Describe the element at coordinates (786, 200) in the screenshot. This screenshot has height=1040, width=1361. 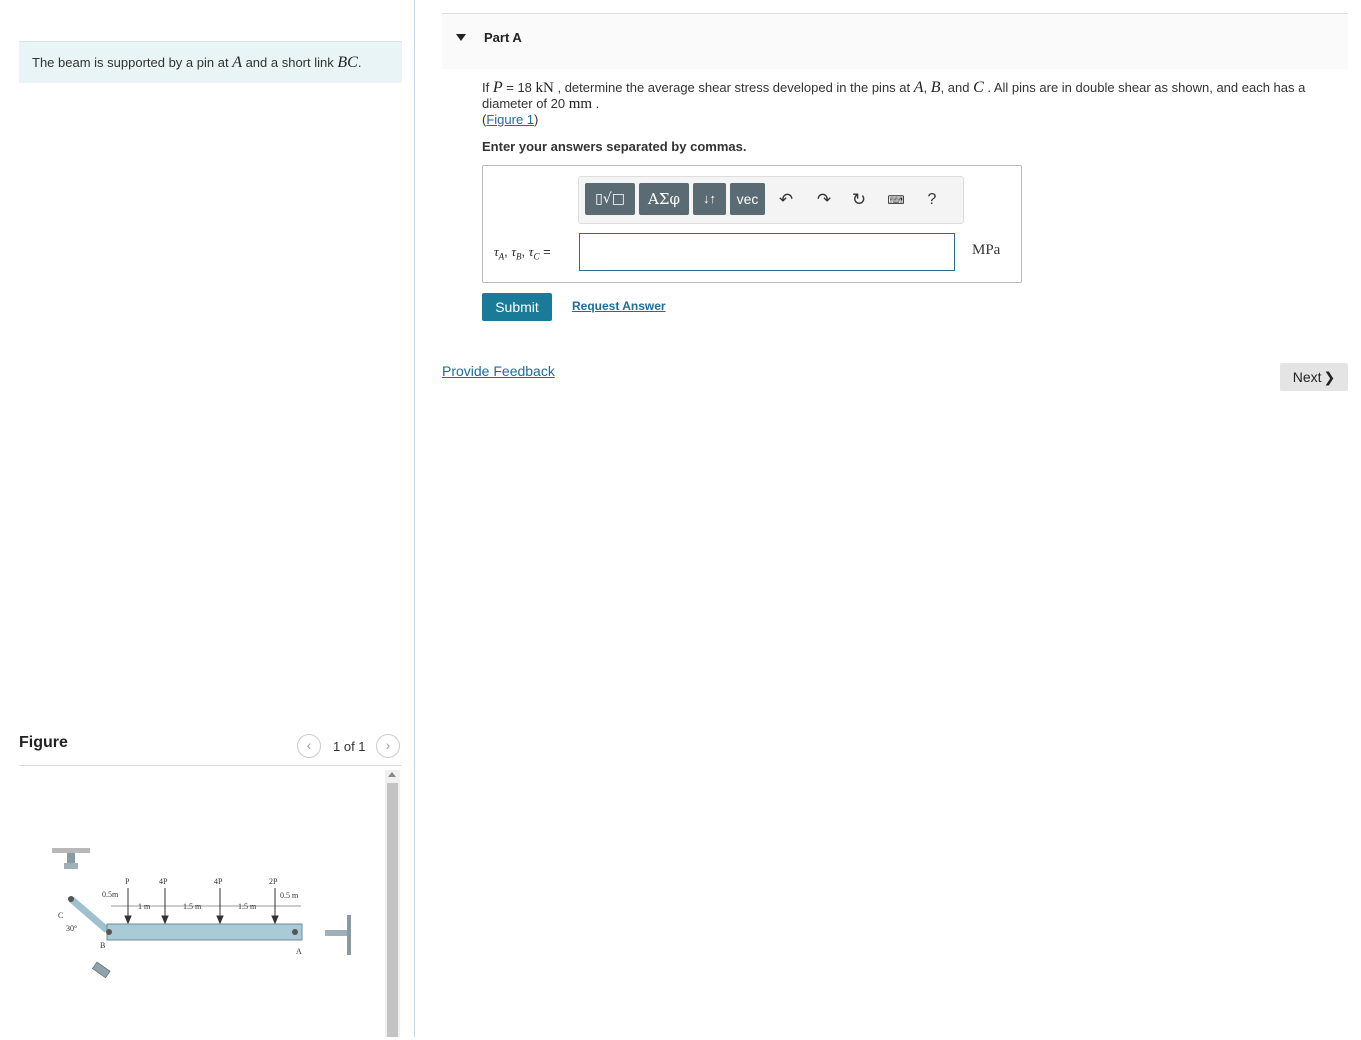
I see `undo-icon: ↶` at that location.